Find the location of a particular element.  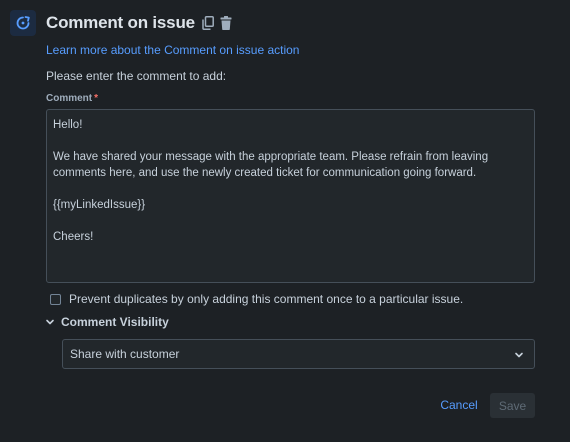

comment-prompt: Please enter the comment to add: is located at coordinates (136, 76).